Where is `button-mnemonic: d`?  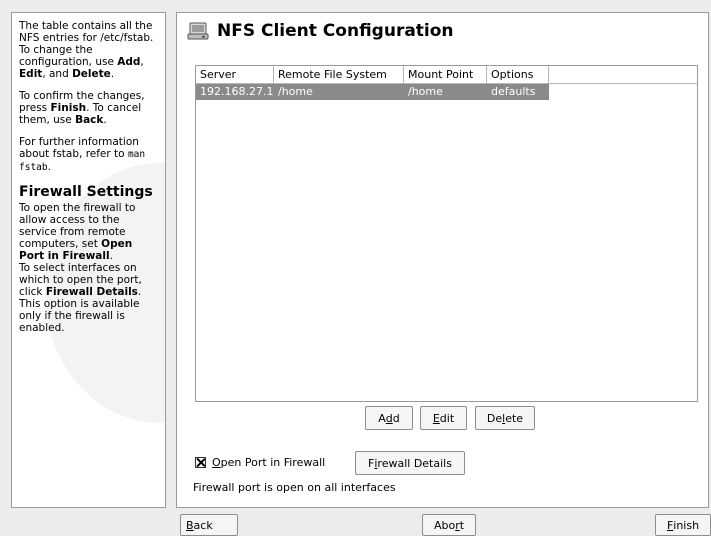
button-mnemonic: d is located at coordinates (389, 418).